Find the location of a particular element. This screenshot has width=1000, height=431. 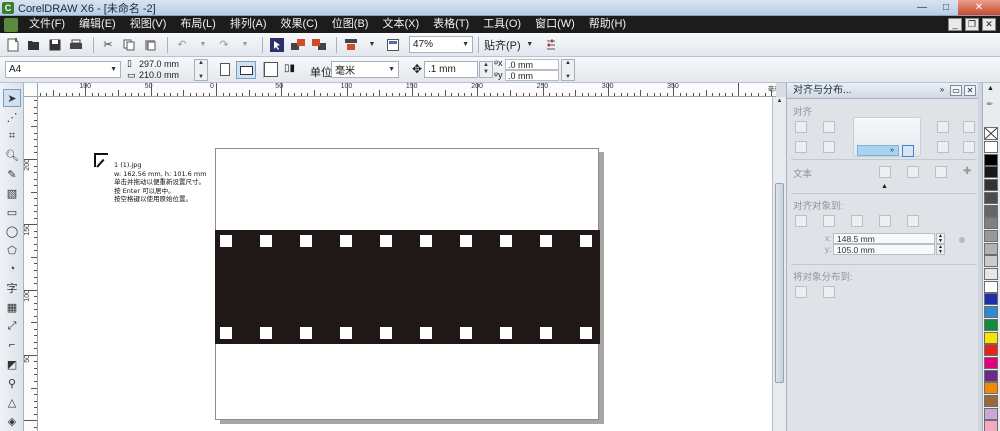

print-icon is located at coordinates (76, 45).